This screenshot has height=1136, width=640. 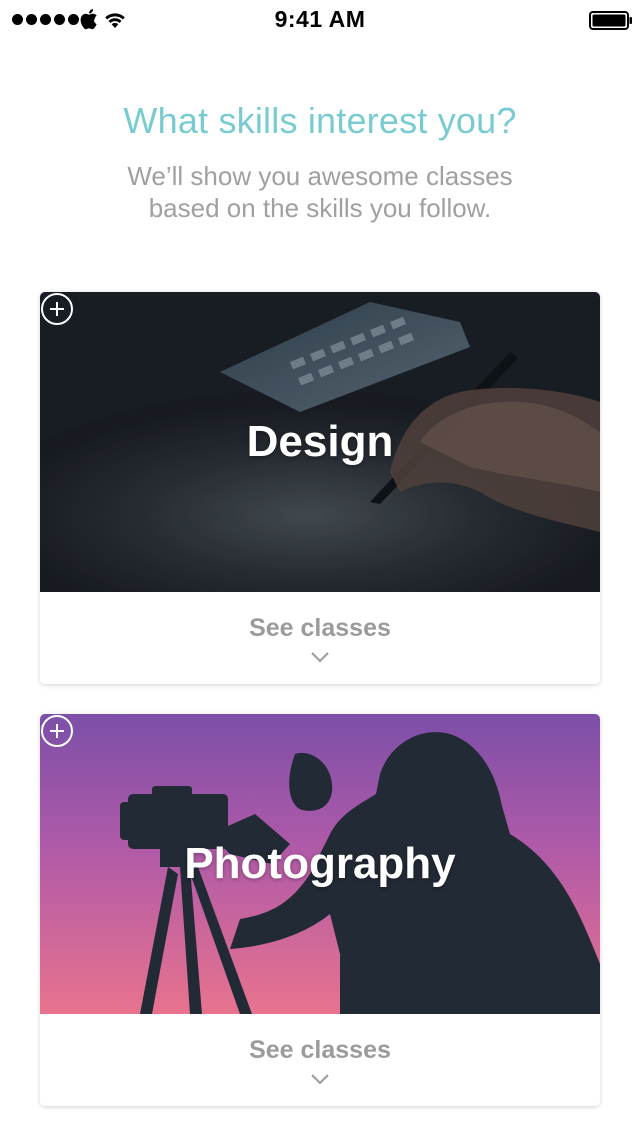 I want to click on skill-name: Photography, so click(x=320, y=863).